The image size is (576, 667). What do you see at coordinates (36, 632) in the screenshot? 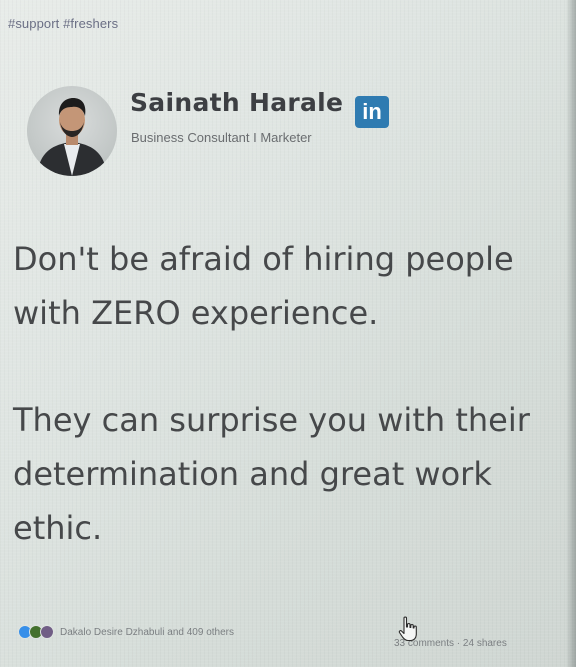
I see `reaction-icons` at bounding box center [36, 632].